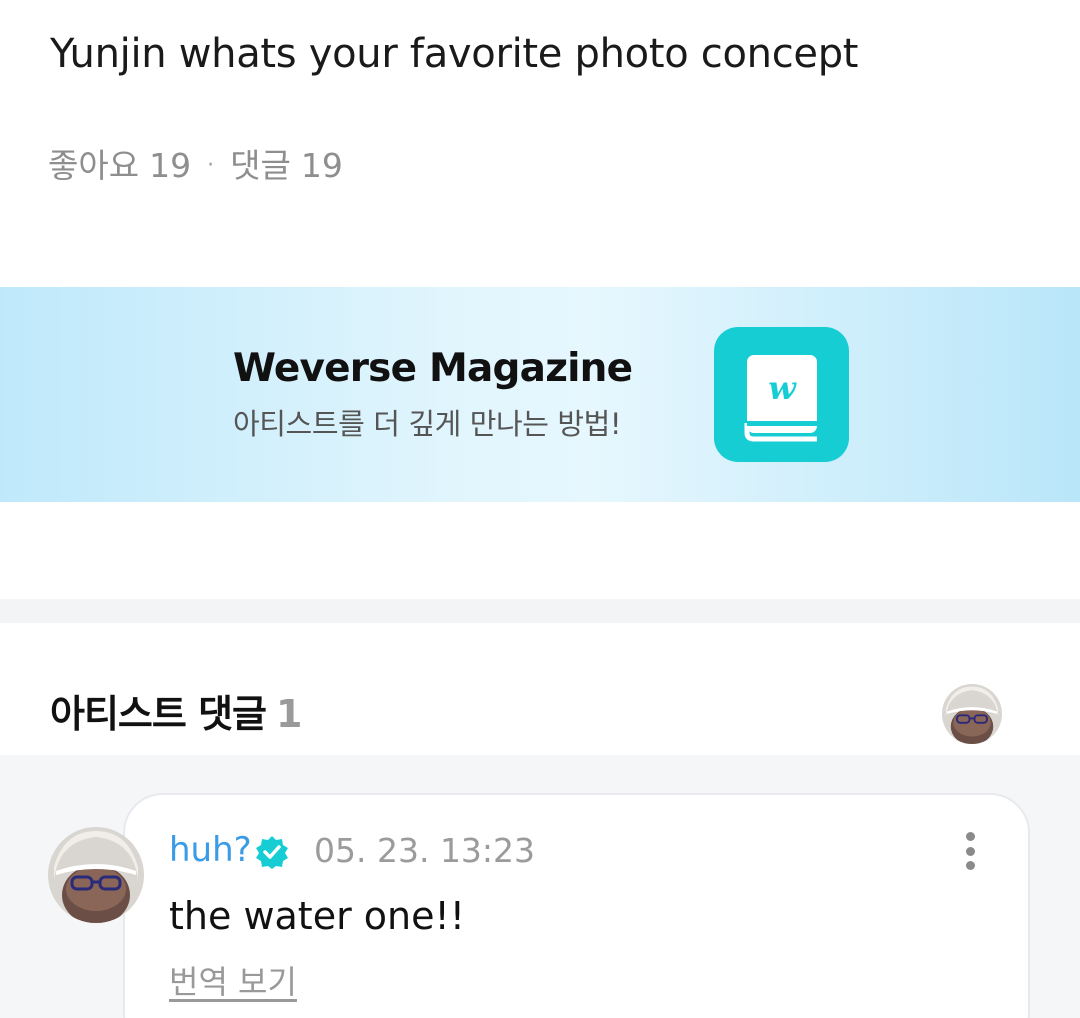  Describe the element at coordinates (96, 875) in the screenshot. I see `comment-author-avatar` at that location.